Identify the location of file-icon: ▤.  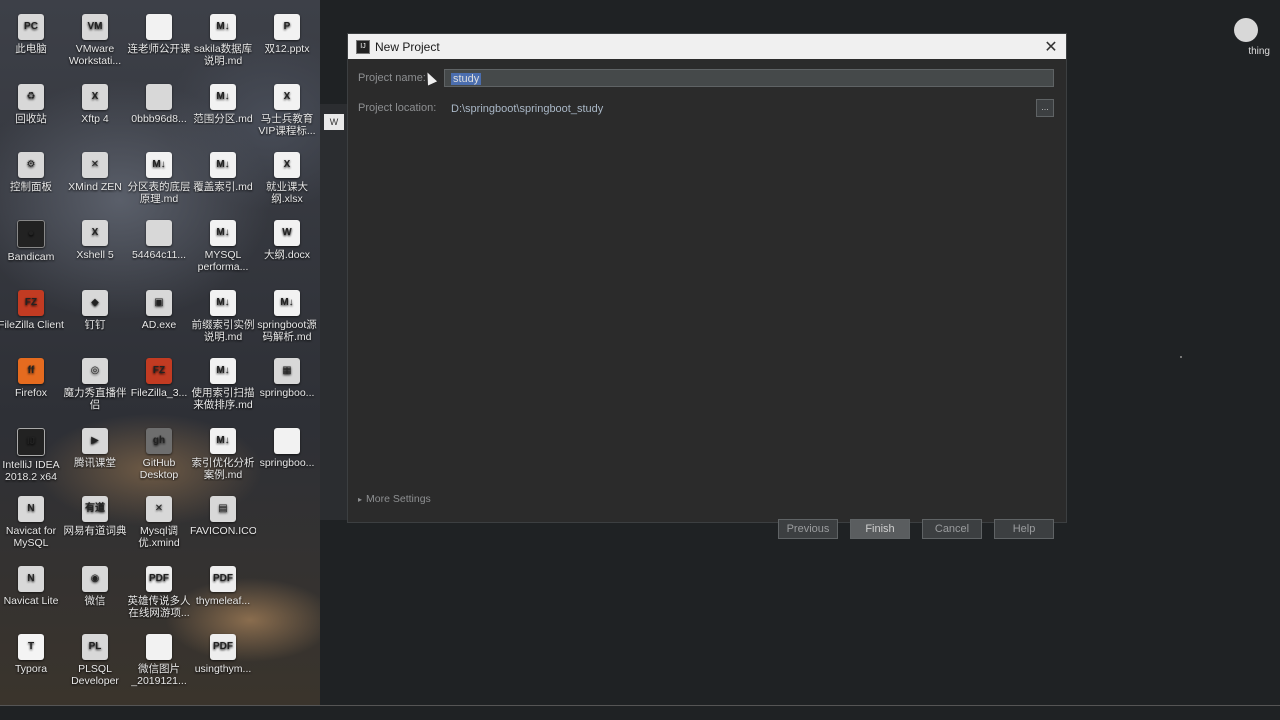
(223, 509).